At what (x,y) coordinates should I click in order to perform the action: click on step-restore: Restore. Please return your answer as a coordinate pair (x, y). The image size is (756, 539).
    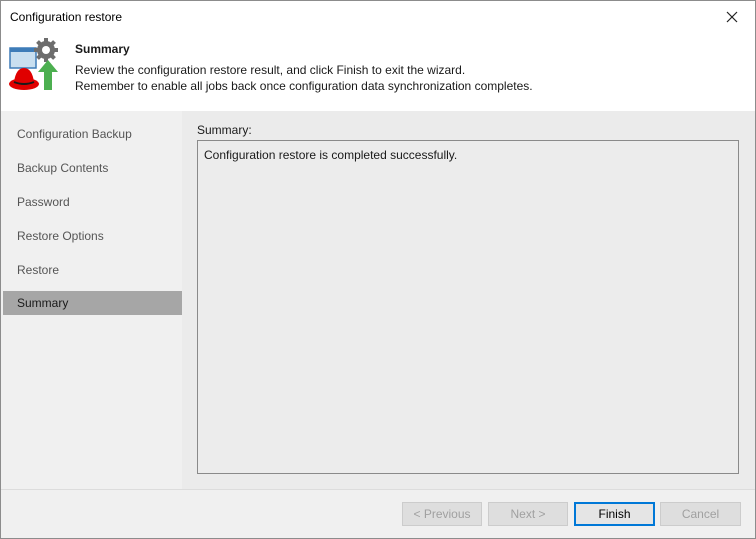
    Looking at the image, I should click on (92, 270).